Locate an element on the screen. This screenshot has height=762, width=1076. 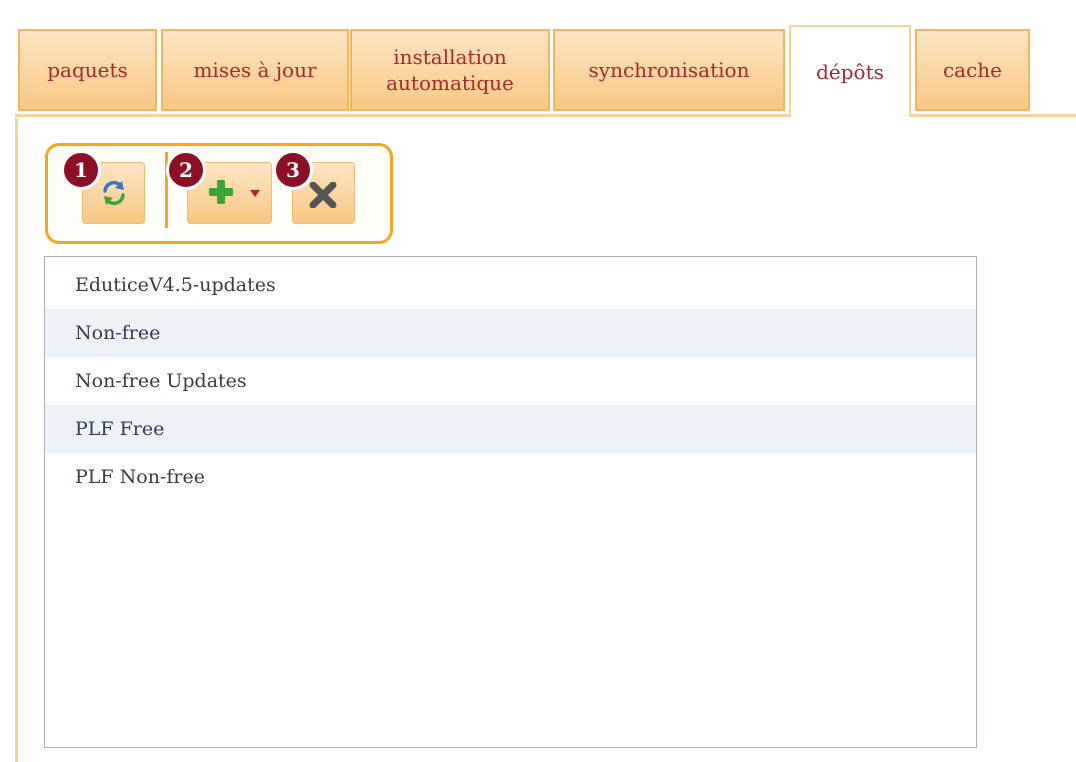
badge-number: 2 is located at coordinates (186, 170).